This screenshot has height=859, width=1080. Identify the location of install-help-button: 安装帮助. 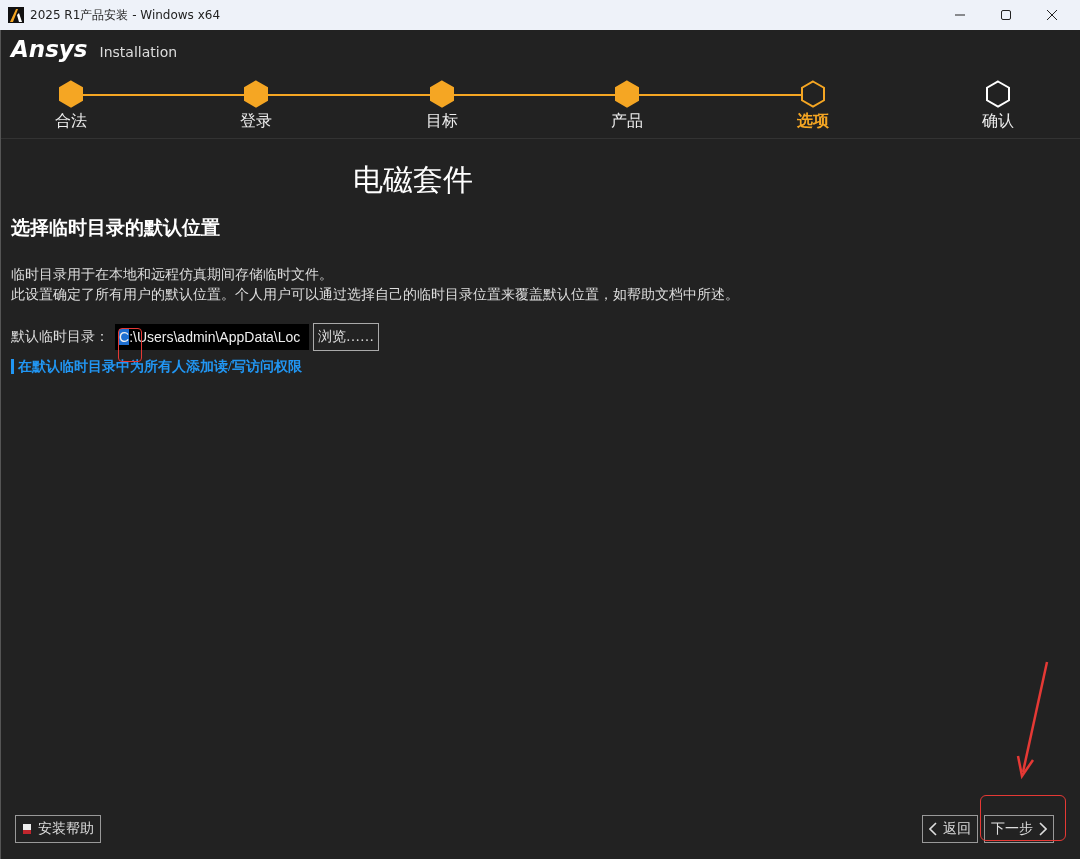
(58, 829).